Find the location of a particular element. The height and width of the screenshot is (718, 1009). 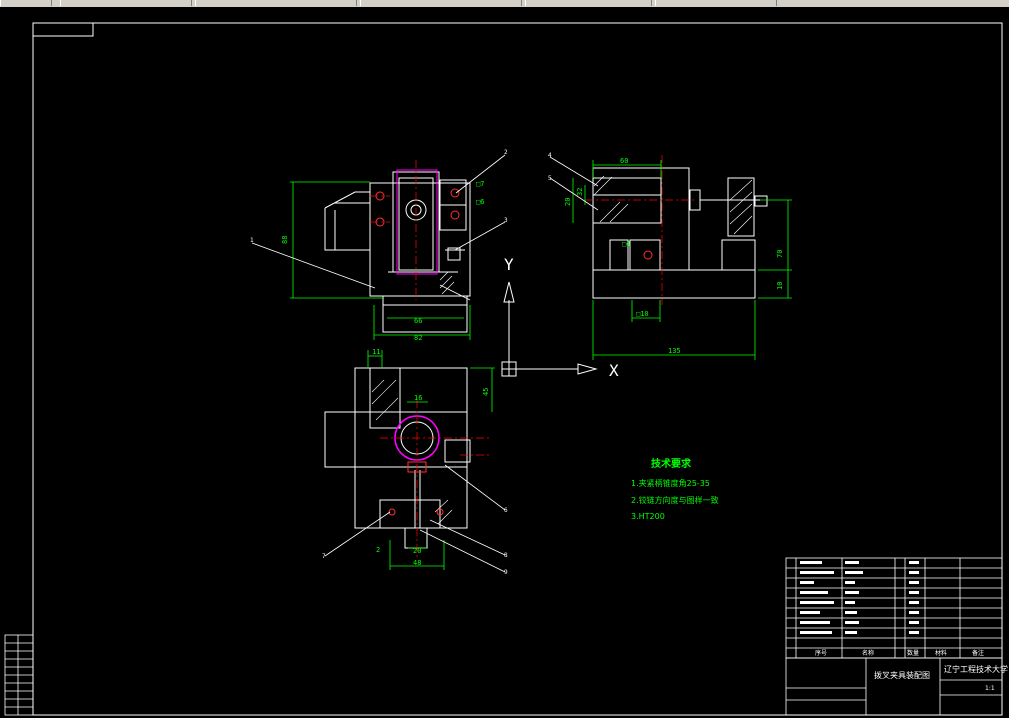

parts-list-header: 名称 is located at coordinates (868, 653).